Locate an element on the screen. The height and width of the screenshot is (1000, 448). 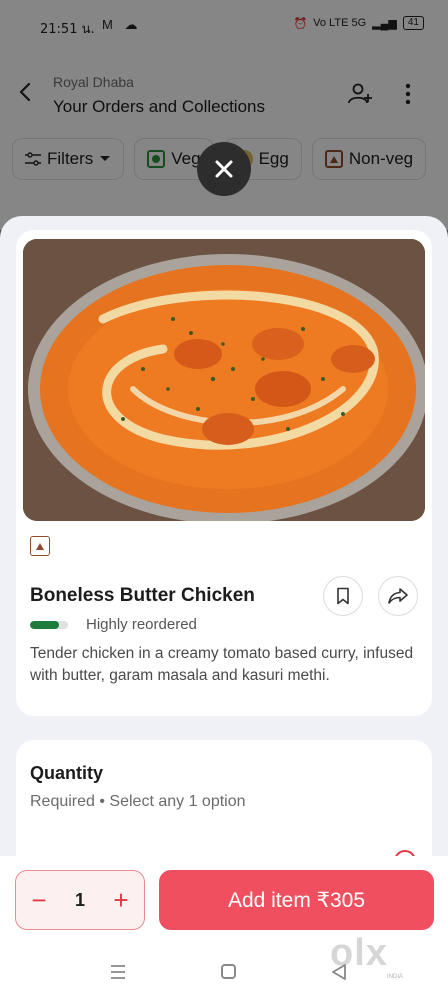
quantity-stepper: − 1 + is located at coordinates (80, 900).